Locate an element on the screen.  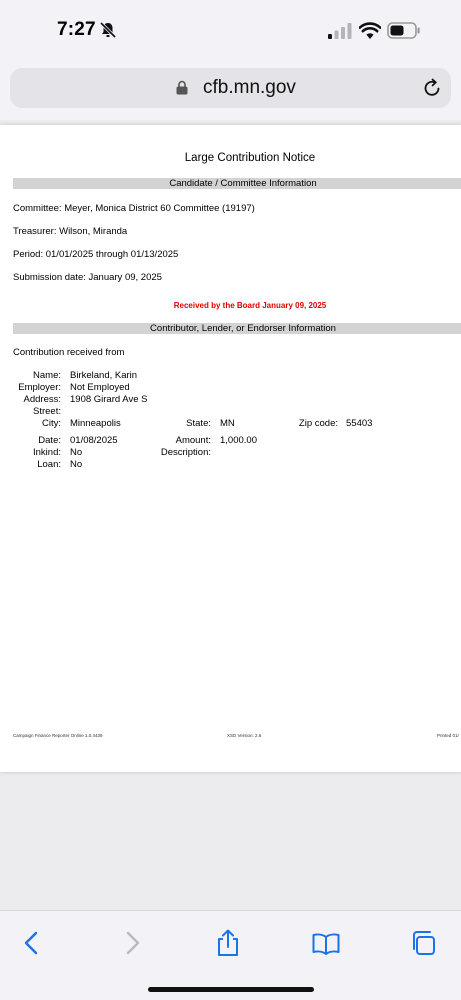
browser-toolbar is located at coordinates (230, 955).